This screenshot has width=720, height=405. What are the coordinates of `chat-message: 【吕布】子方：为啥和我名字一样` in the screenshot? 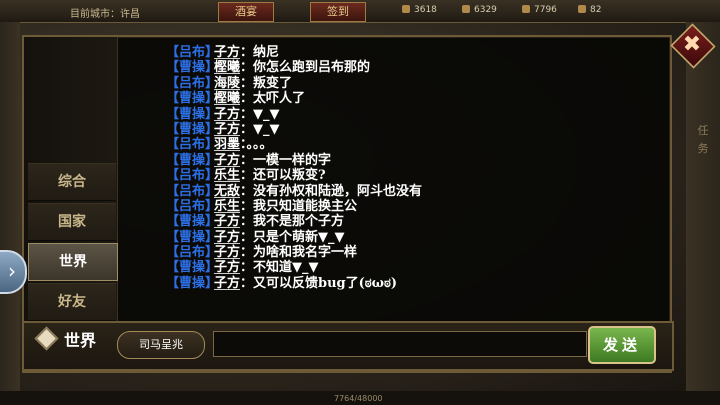 It's located at (406, 252).